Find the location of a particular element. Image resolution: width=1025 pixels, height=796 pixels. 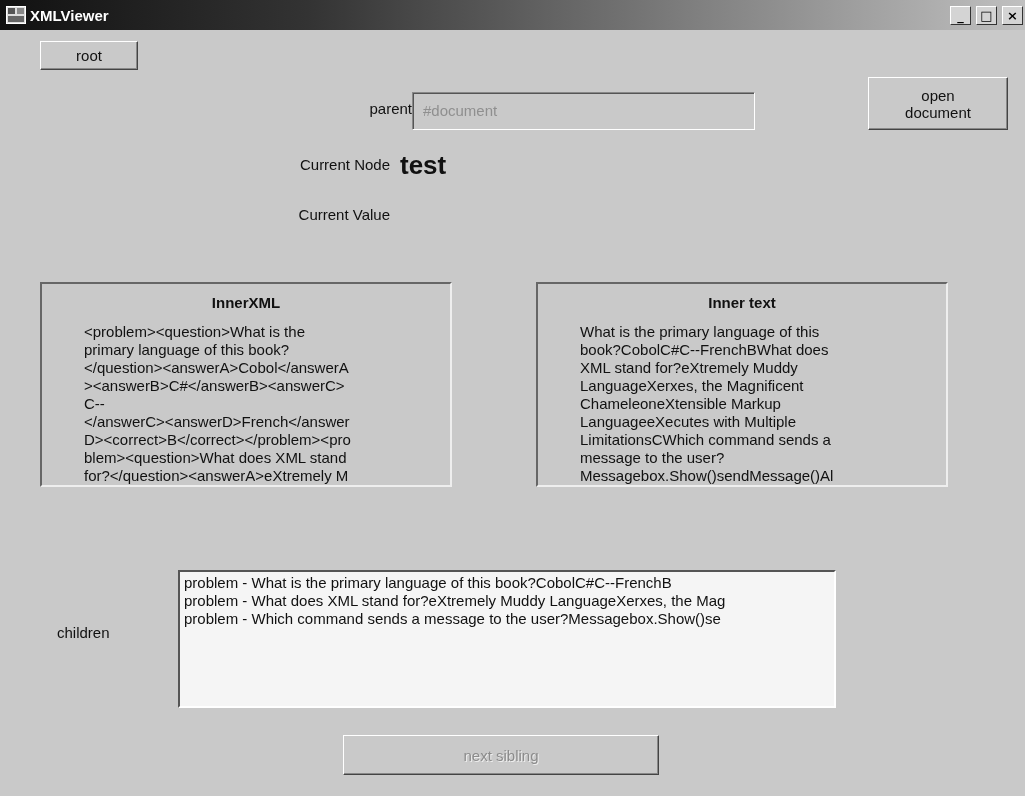

children-list is located at coordinates (507, 639).